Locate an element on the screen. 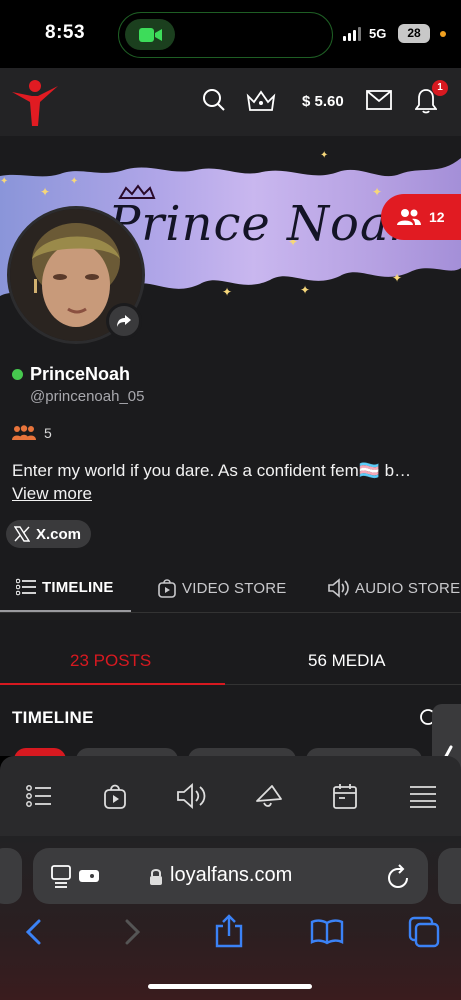 Image resolution: width=461 pixels, height=1000 pixels. calendar-icon is located at coordinates (345, 796).